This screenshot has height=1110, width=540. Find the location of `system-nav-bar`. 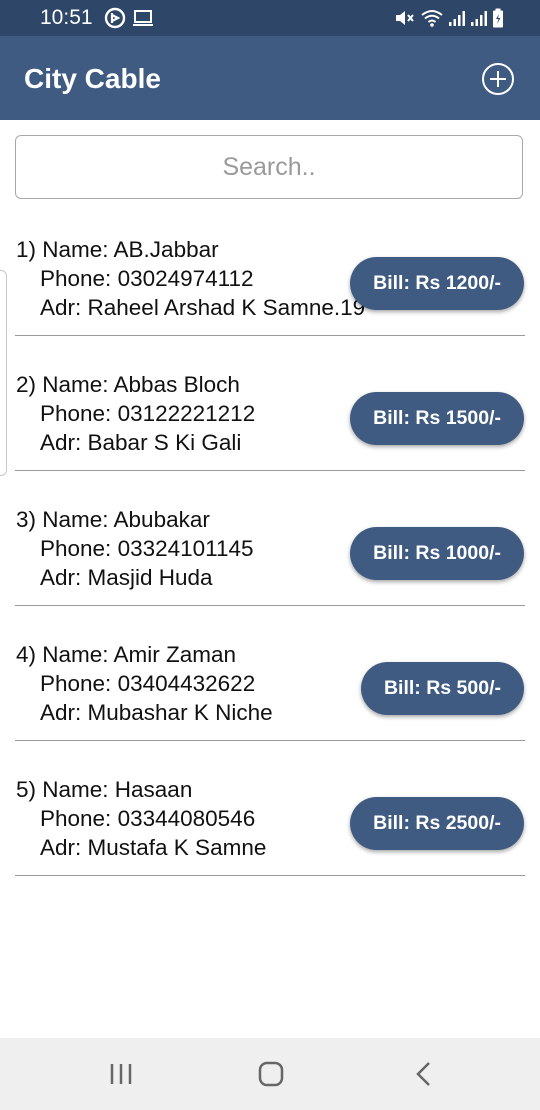

system-nav-bar is located at coordinates (270, 1074).